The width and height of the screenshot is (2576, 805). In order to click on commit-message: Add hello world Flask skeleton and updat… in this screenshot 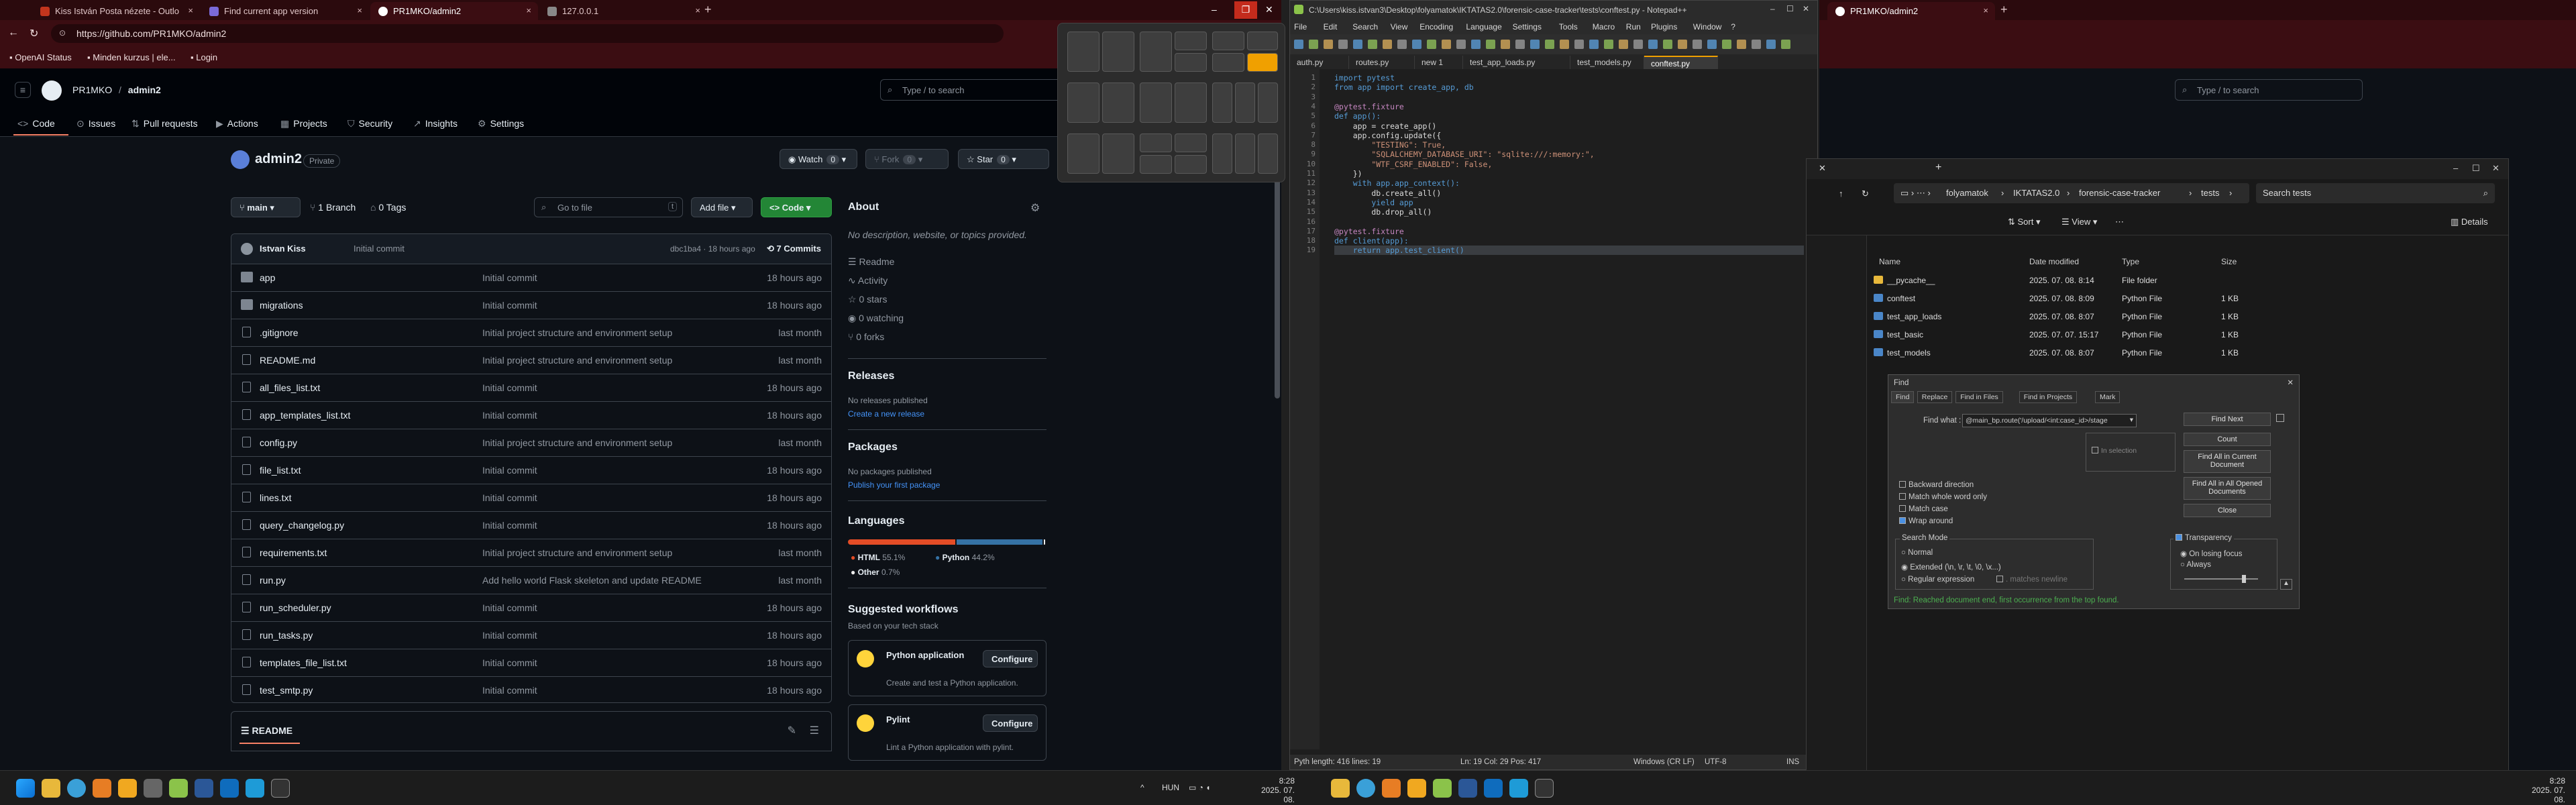, I will do `click(592, 580)`.